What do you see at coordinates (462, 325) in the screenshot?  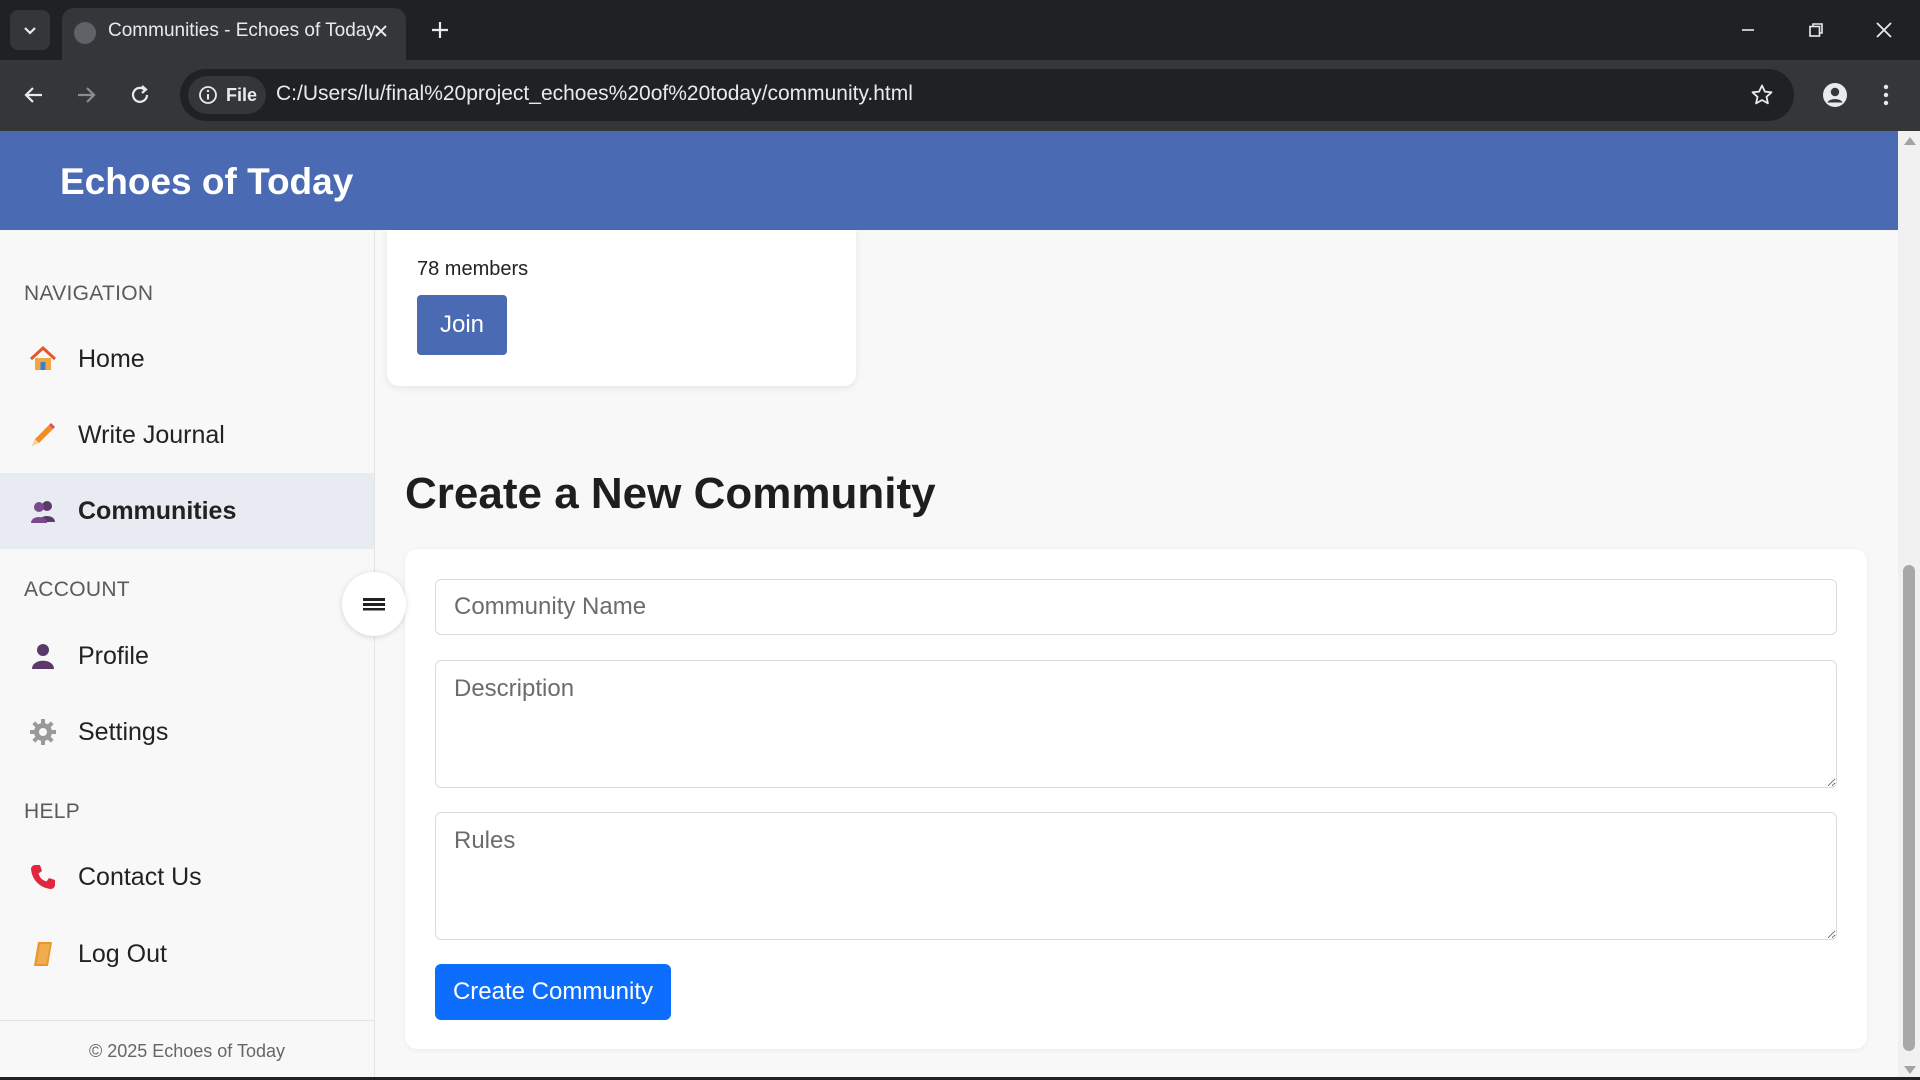 I see `join-button: Join` at bounding box center [462, 325].